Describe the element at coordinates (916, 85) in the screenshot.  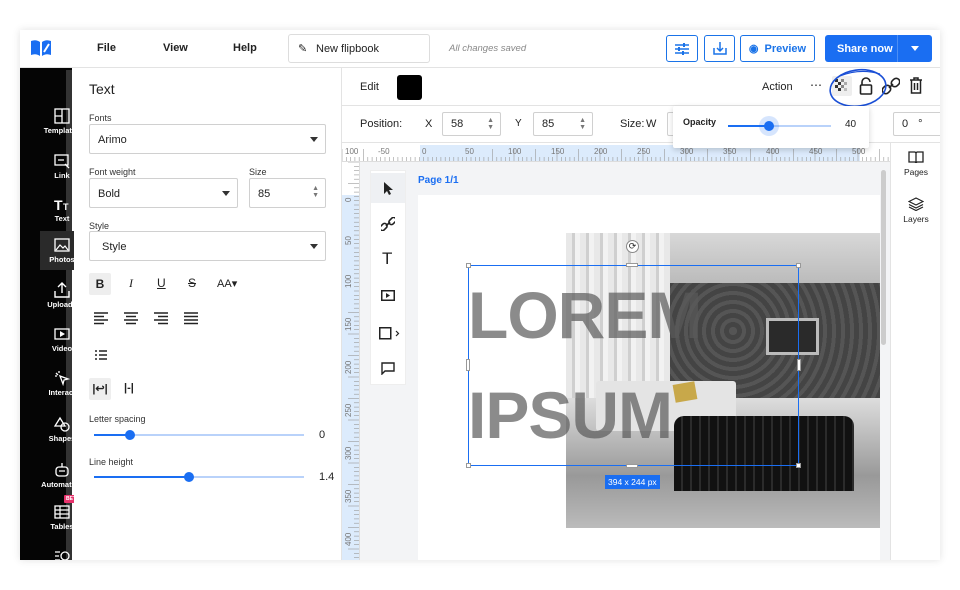
I see `trash-icon` at that location.